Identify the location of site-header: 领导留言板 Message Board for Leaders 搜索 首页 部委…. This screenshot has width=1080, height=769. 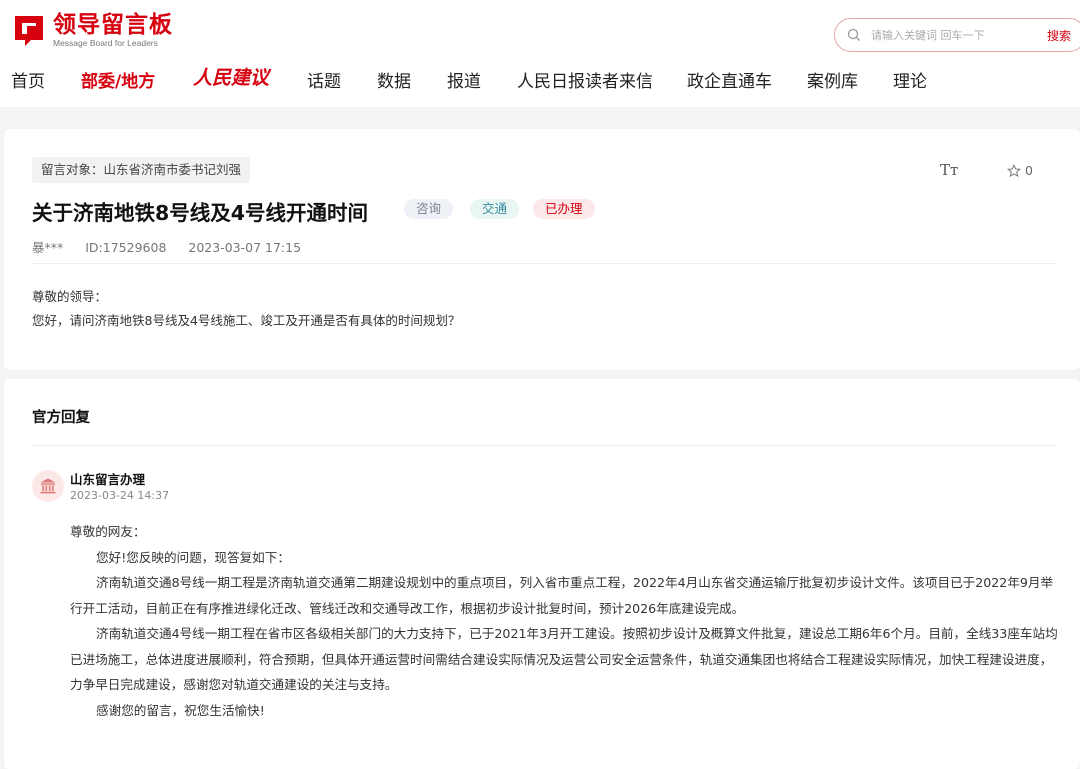
(540, 53).